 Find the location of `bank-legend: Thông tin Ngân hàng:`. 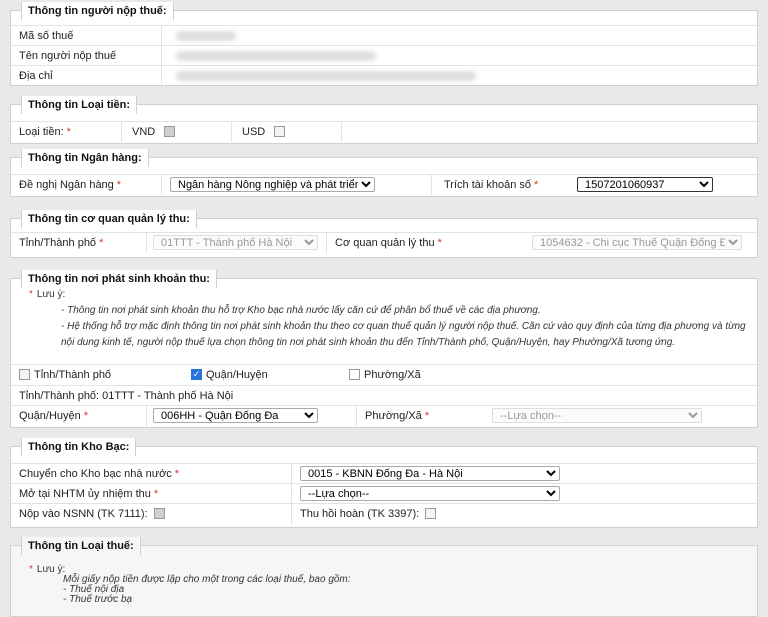

bank-legend: Thông tin Ngân hàng: is located at coordinates (85, 158).